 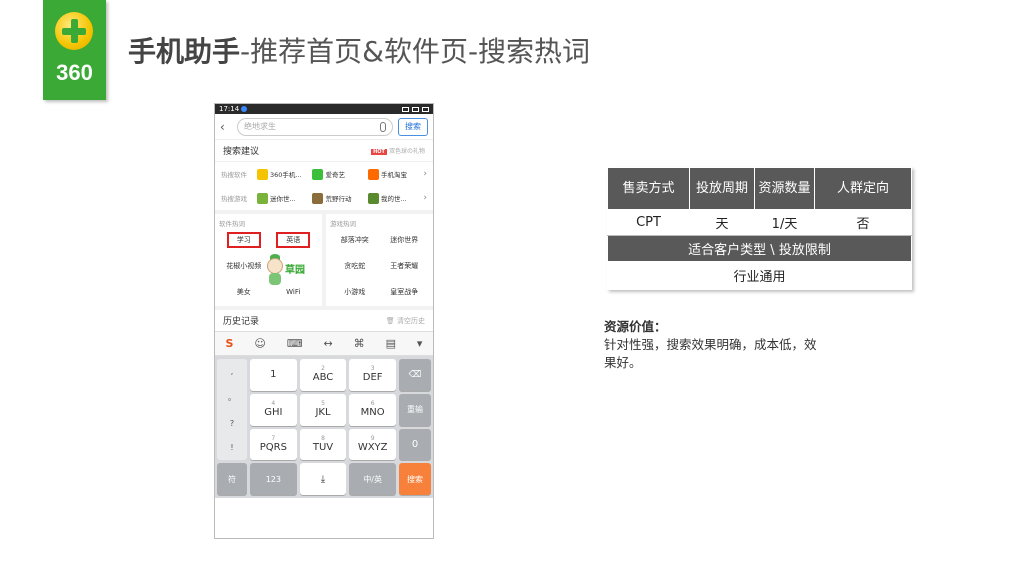 I want to click on chevron-down-icon: ▾, so click(x=420, y=343).